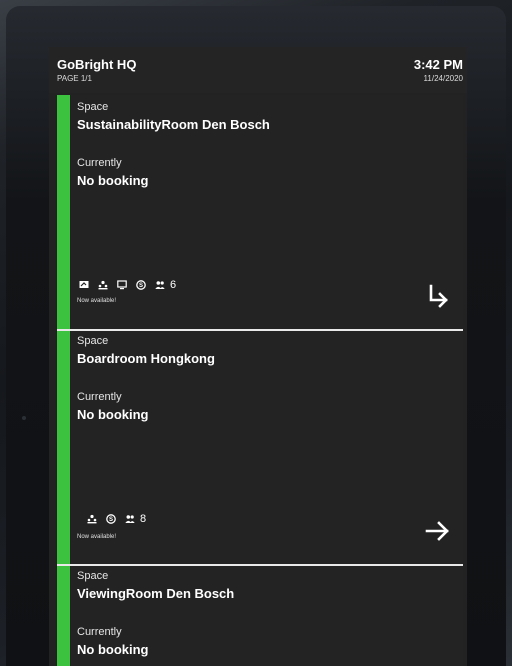 Image resolution: width=512 pixels, height=666 pixels. Describe the element at coordinates (173, 124) in the screenshot. I see `room-name: SustainabilityRoom Den Bosch` at that location.